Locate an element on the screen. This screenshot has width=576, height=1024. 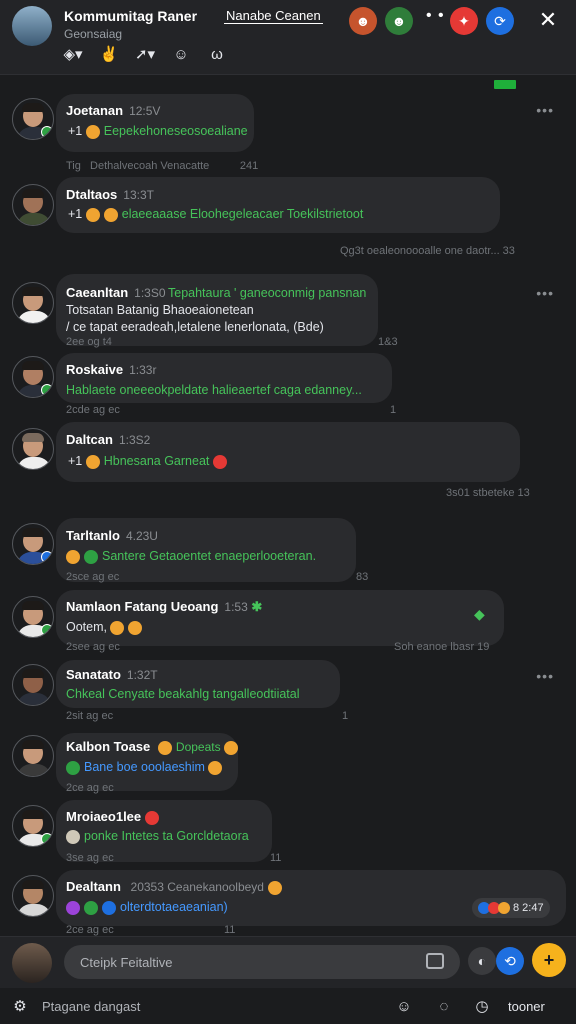
message-text: Ootem, is located at coordinates (106, 627).